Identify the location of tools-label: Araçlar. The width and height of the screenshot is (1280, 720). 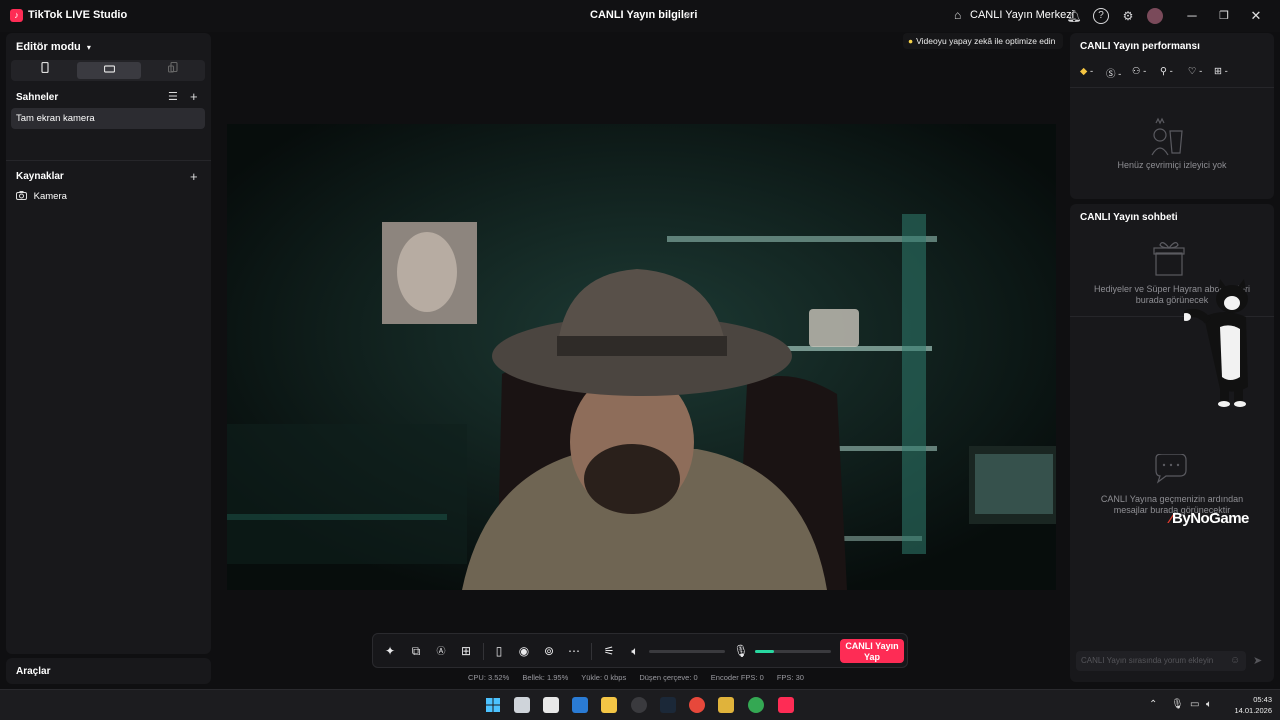
(33, 671).